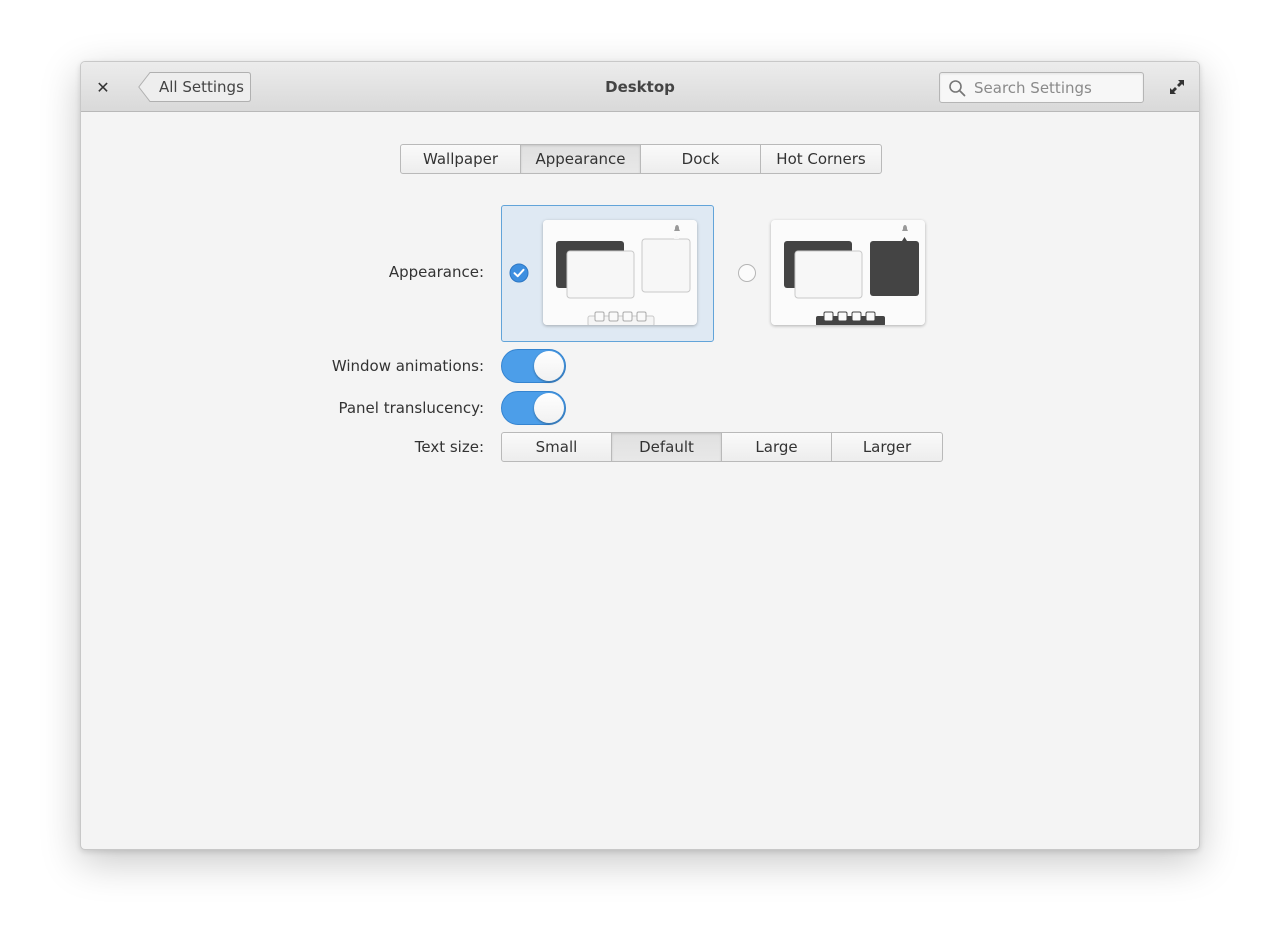 This screenshot has height=947, width=1280. I want to click on appearance-label: Appearance:, so click(436, 272).